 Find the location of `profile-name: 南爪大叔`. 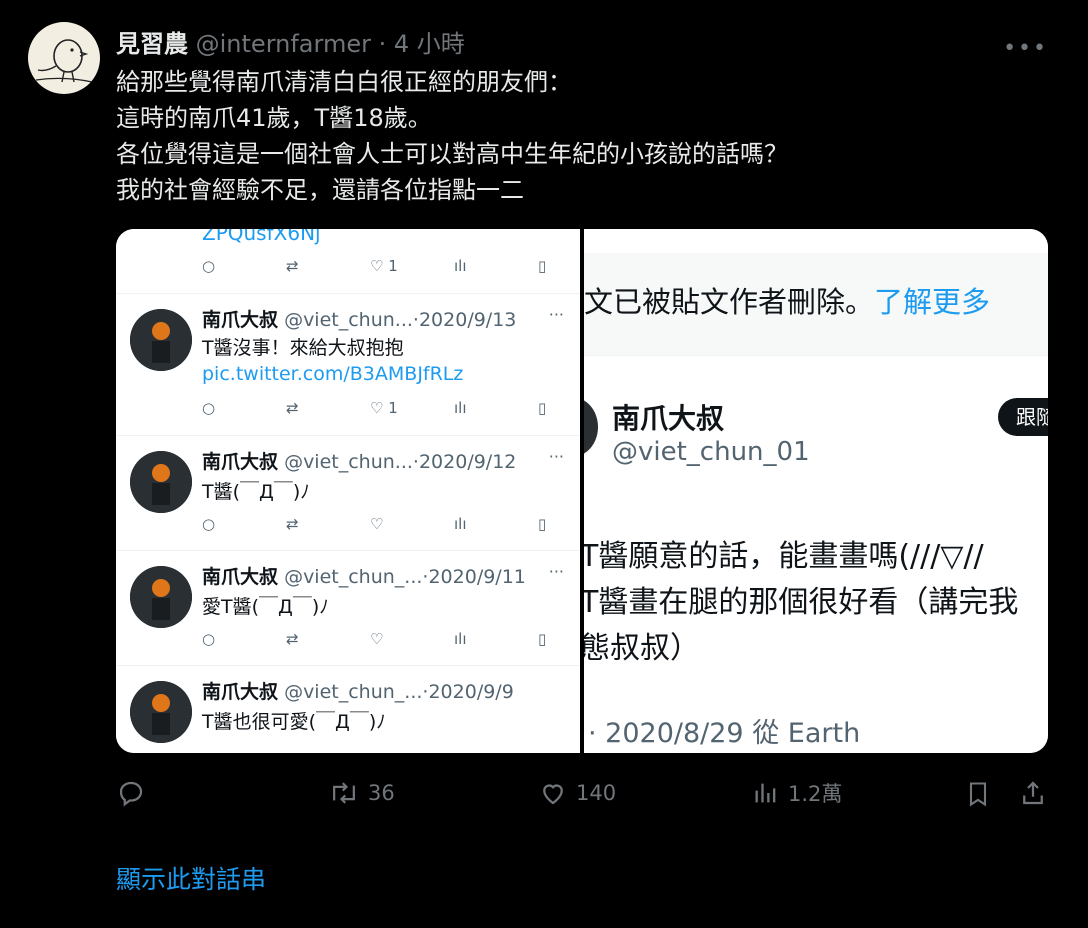

profile-name: 南爪大叔 is located at coordinates (668, 418).